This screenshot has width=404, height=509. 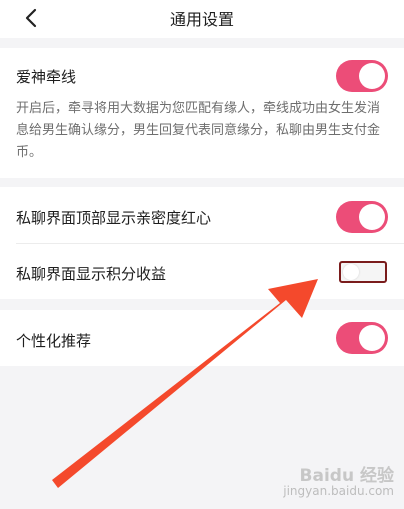 I want to click on intimacy-heart-toggle, so click(x=362, y=217).